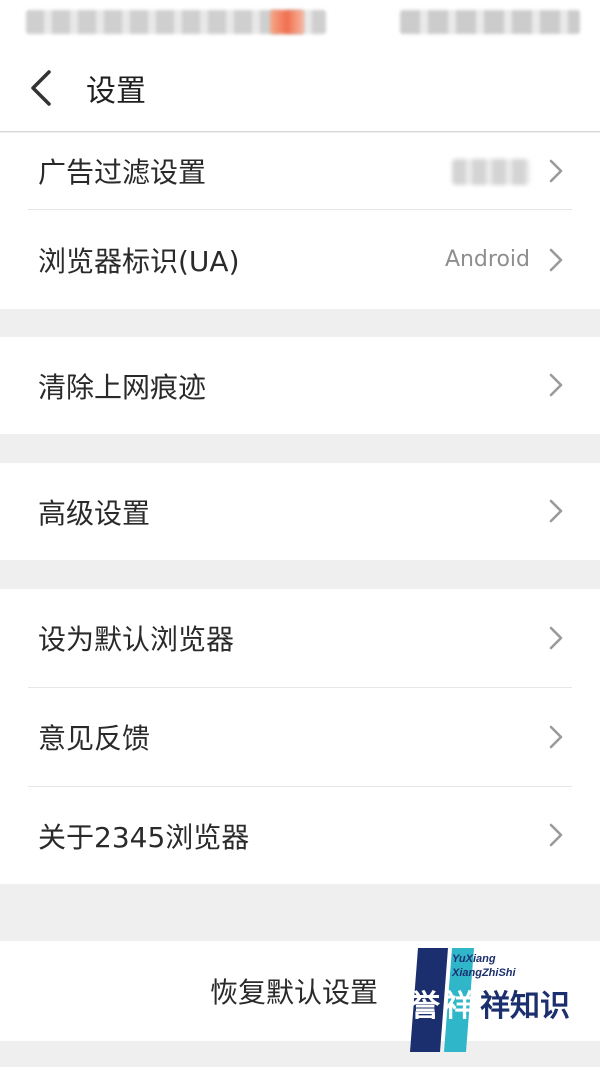 This screenshot has height=1067, width=600. What do you see at coordinates (425, 1006) in the screenshot?
I see `watermark-char-a: 誉` at bounding box center [425, 1006].